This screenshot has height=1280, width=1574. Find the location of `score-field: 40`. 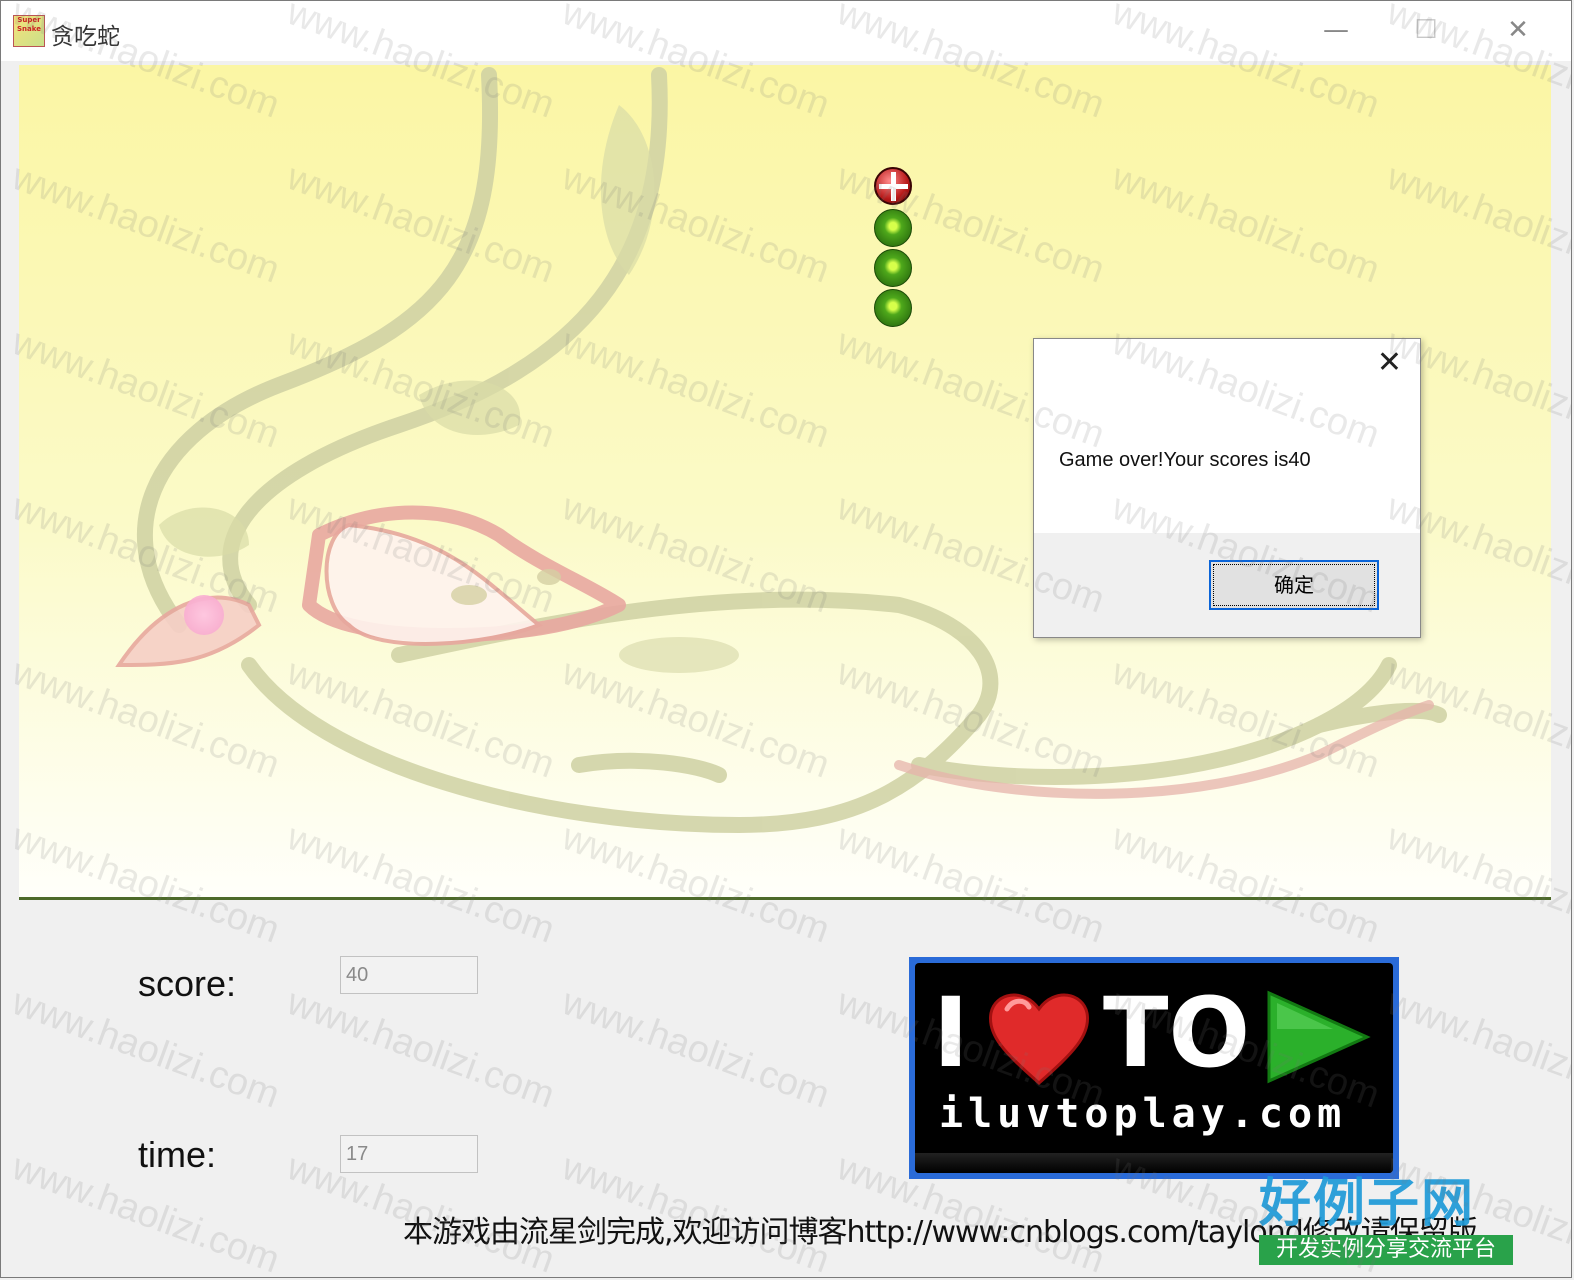

score-field: 40 is located at coordinates (409, 975).